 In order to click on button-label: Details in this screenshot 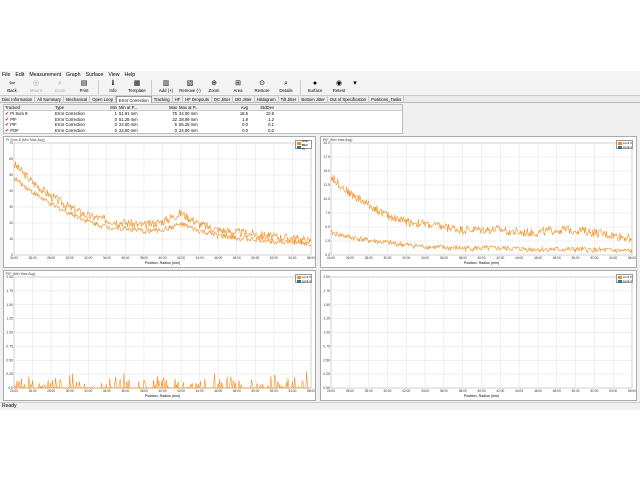, I will do `click(286, 90)`.